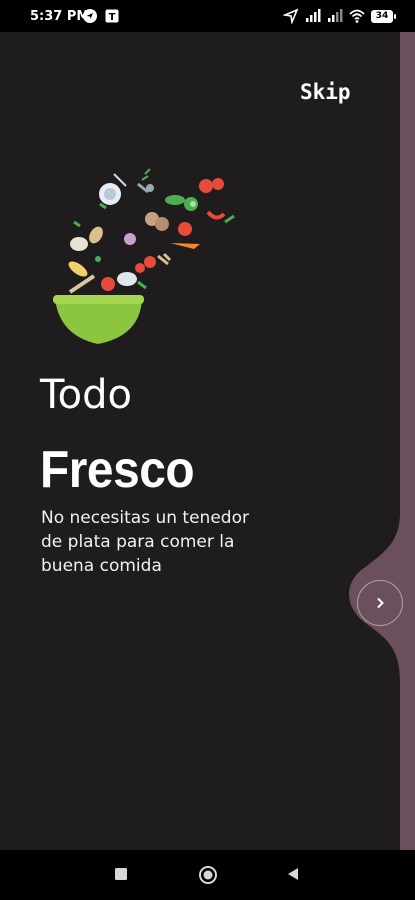  I want to click on battery-icon: 34, so click(383, 16).